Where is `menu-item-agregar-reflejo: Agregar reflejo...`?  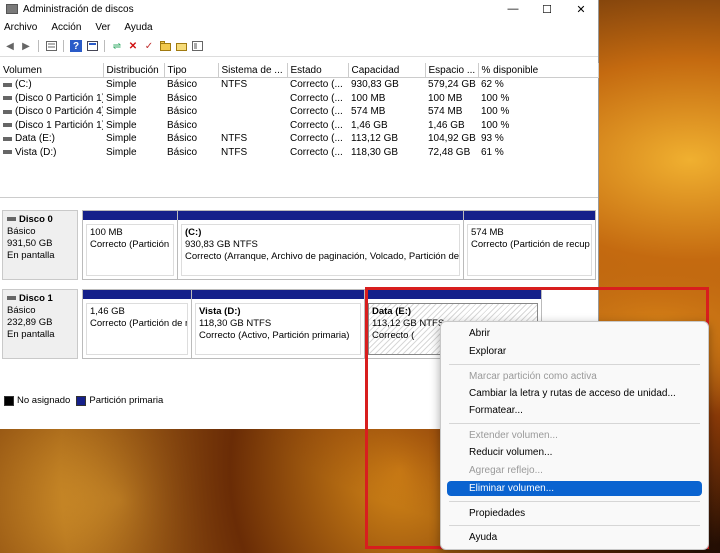
menu-item-agregar-reflejo: Agregar reflejo... is located at coordinates (506, 470).